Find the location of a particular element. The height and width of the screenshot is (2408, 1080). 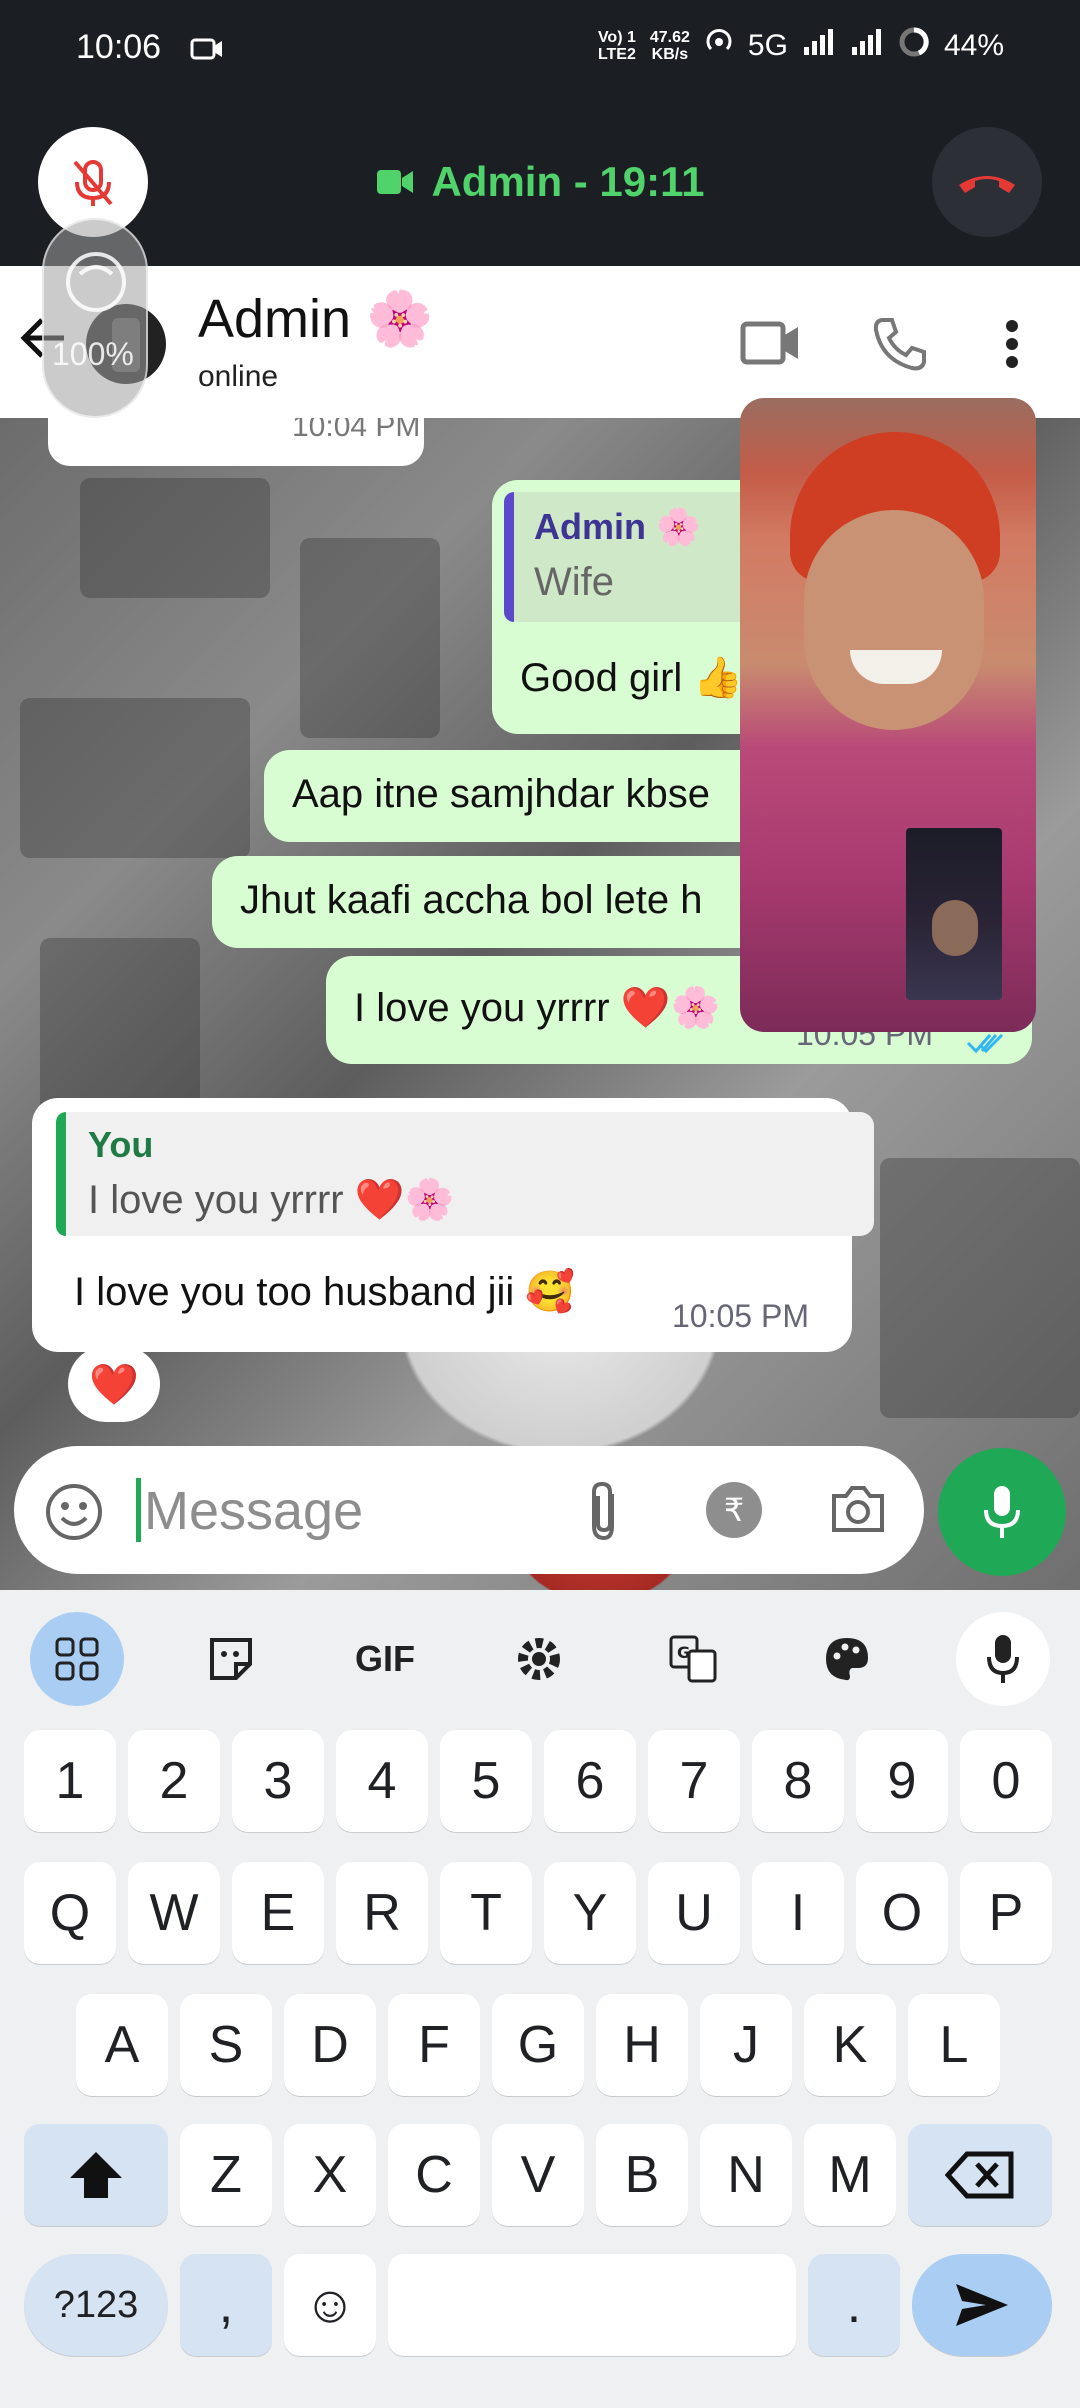

key-y: Y is located at coordinates (590, 1913).